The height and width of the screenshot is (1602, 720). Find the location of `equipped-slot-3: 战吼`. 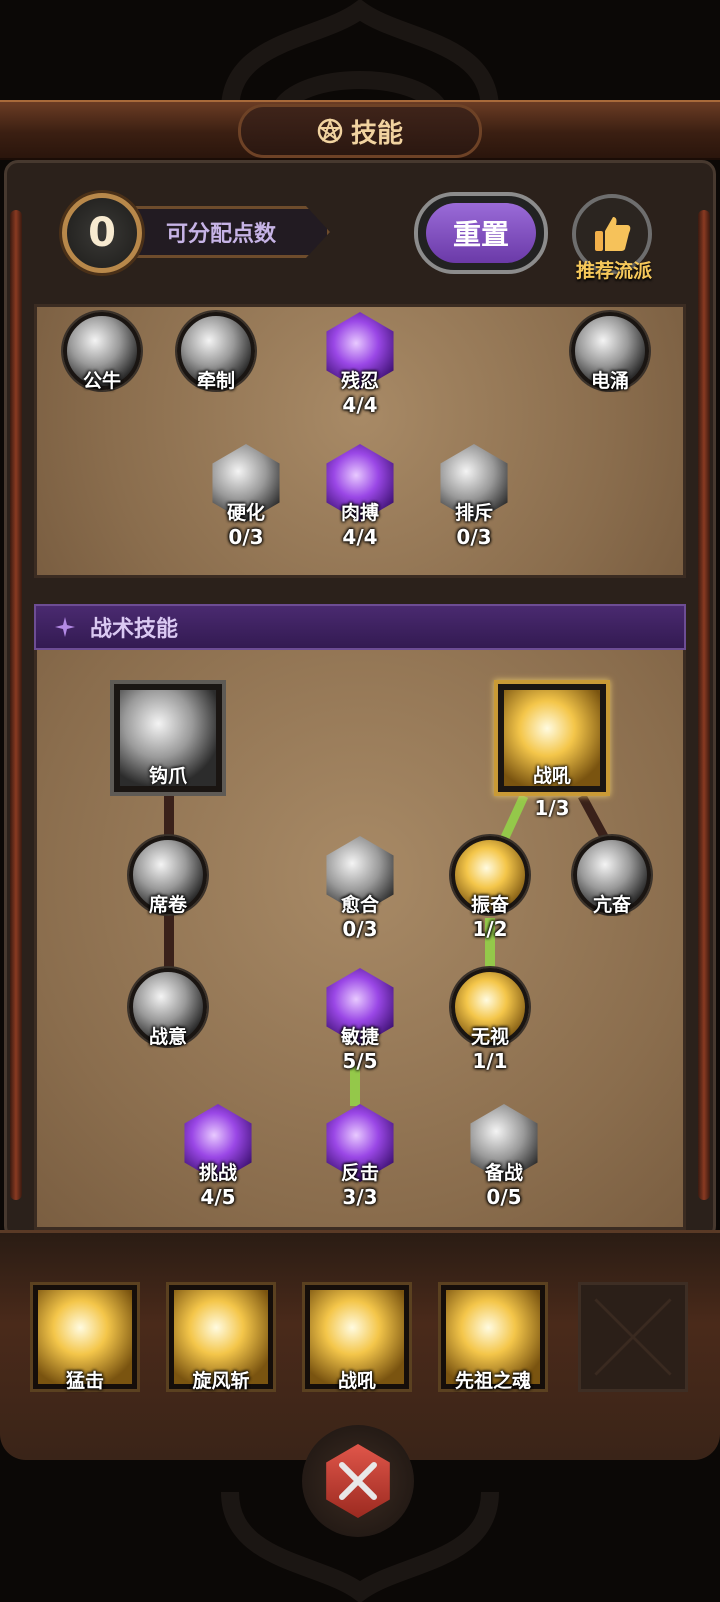

equipped-slot-3: 战吼 is located at coordinates (357, 1337).